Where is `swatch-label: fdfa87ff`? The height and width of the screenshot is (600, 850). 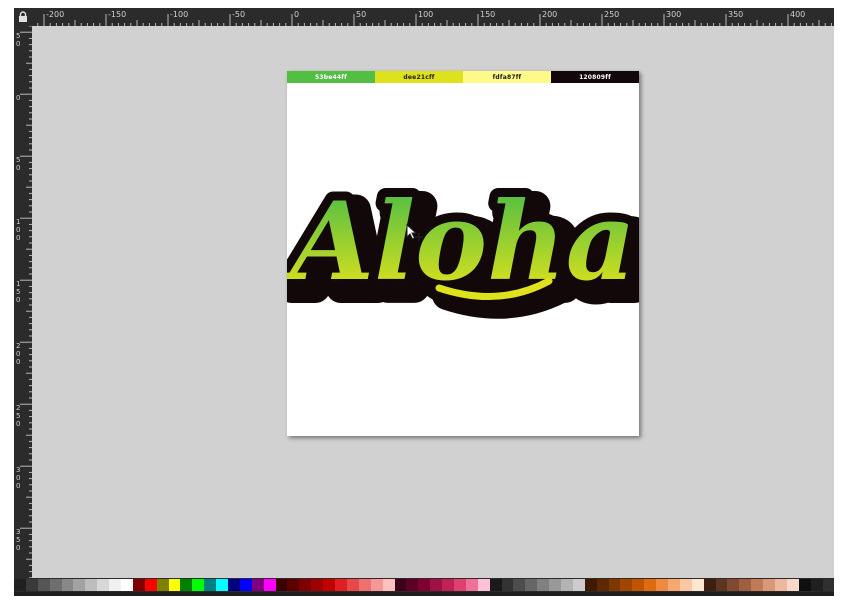
swatch-label: fdfa87ff is located at coordinates (507, 77).